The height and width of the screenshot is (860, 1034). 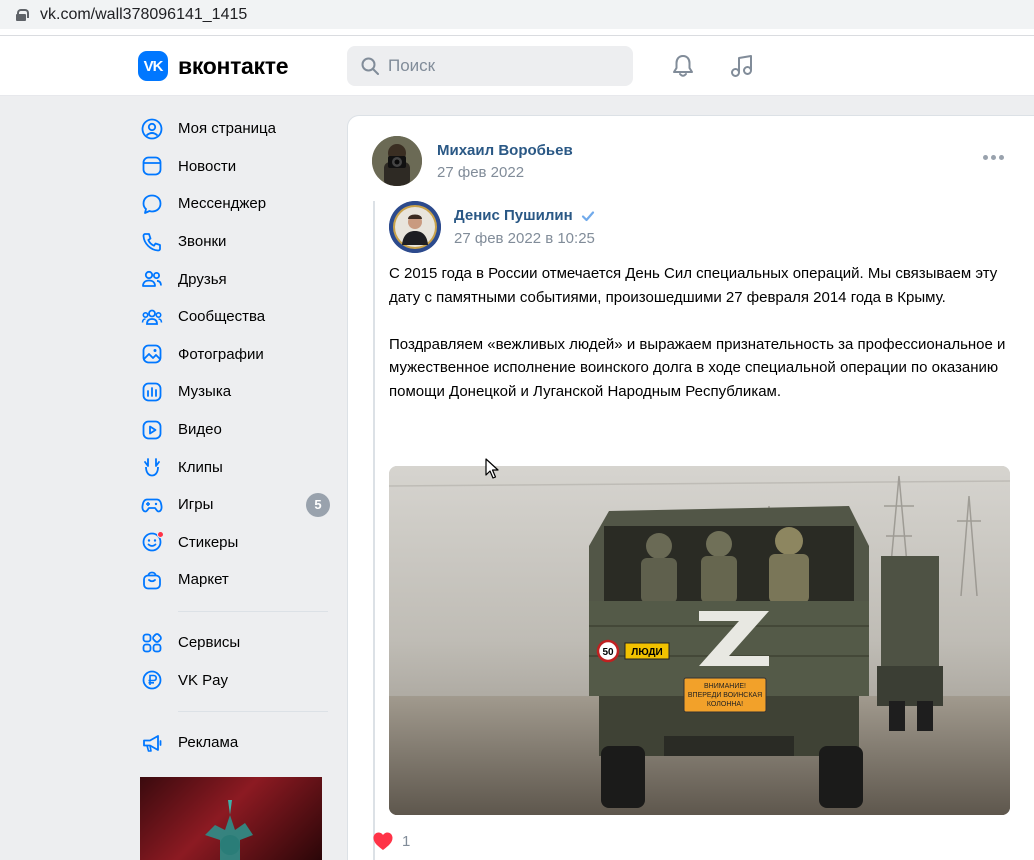 What do you see at coordinates (200, 430) in the screenshot?
I see `nav-label: Видео` at bounding box center [200, 430].